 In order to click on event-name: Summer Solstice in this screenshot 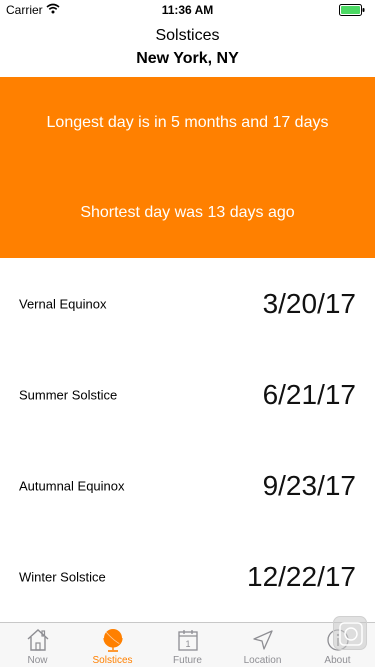, I will do `click(68, 394)`.